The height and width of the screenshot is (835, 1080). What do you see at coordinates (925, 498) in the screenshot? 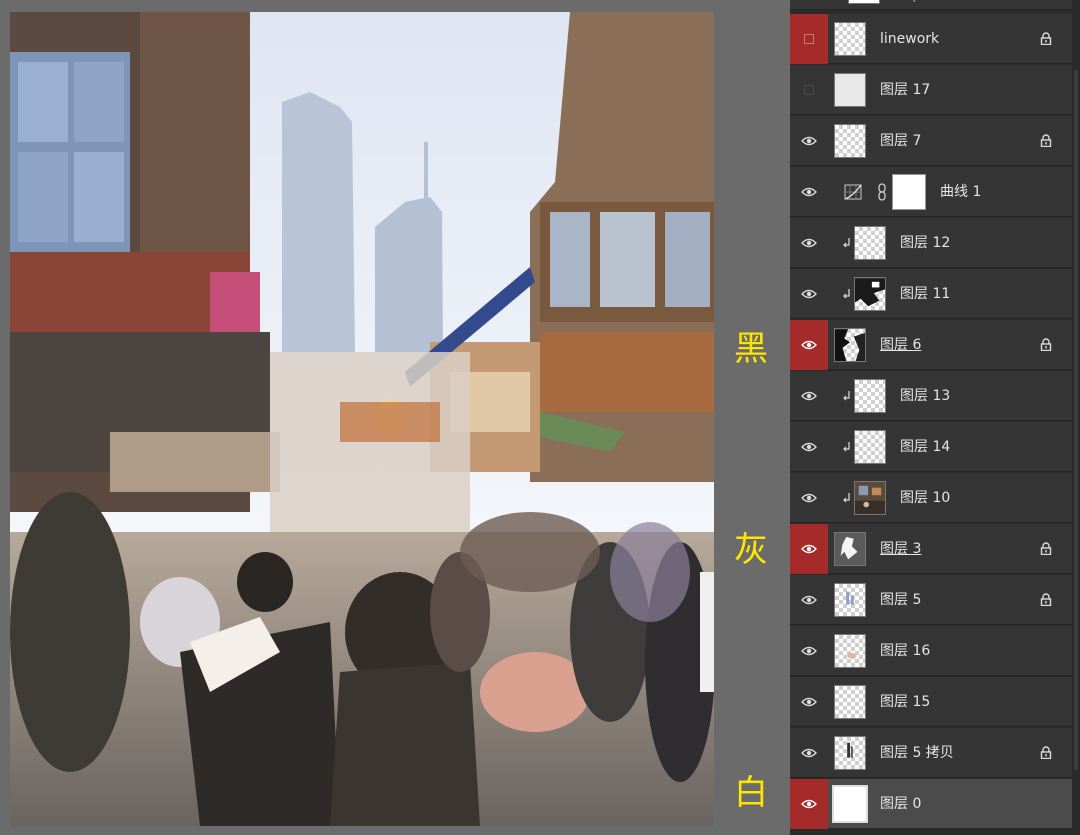
I see `layer-name: 图层 10` at bounding box center [925, 498].